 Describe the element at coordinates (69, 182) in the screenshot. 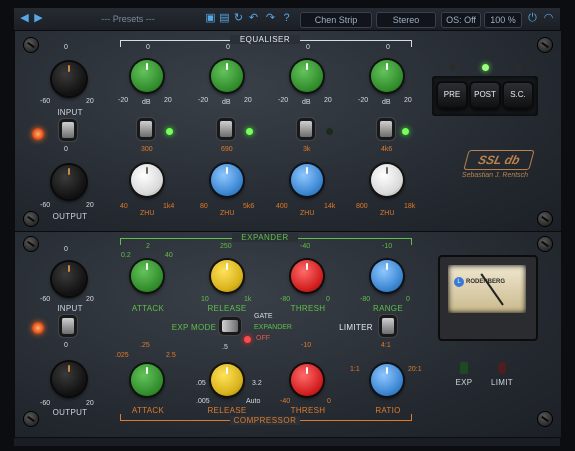

I see `output-knob` at that location.